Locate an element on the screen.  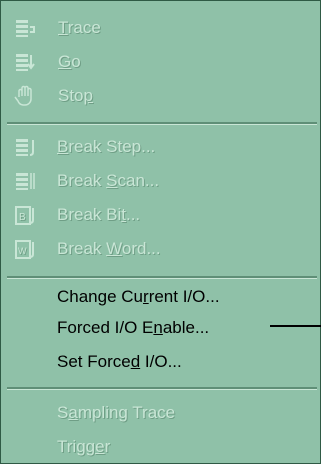
svg-text: B is located at coordinates (22, 217).